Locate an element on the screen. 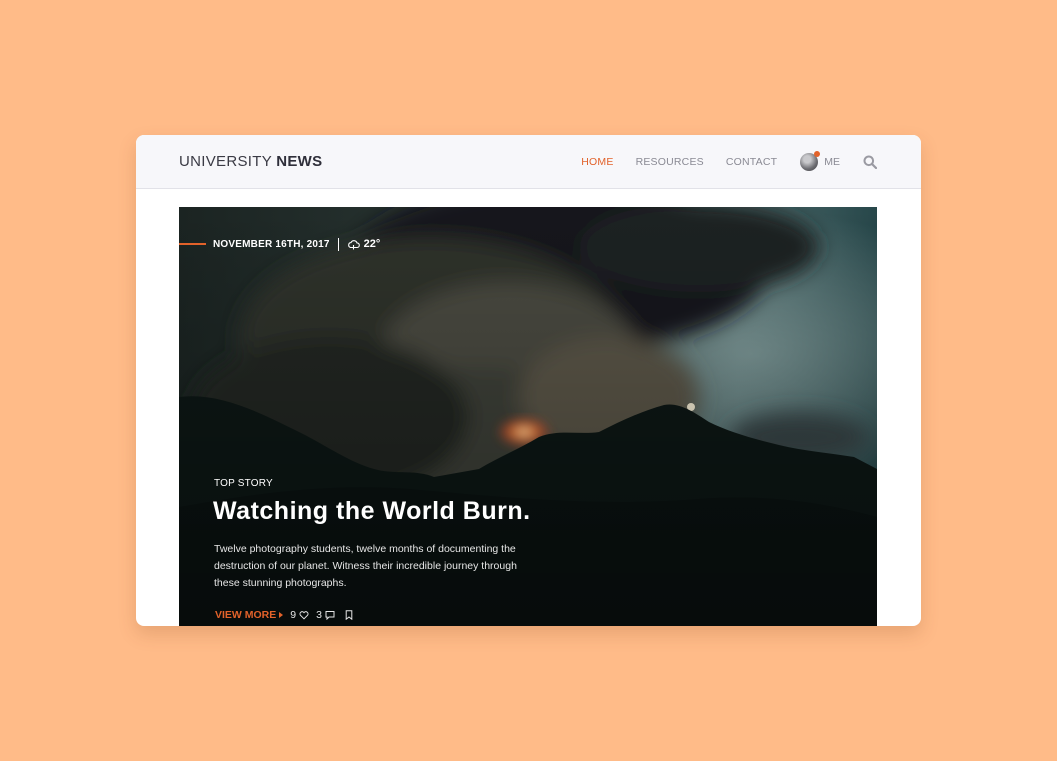 The width and height of the screenshot is (1057, 761). temperature: 22° is located at coordinates (372, 244).